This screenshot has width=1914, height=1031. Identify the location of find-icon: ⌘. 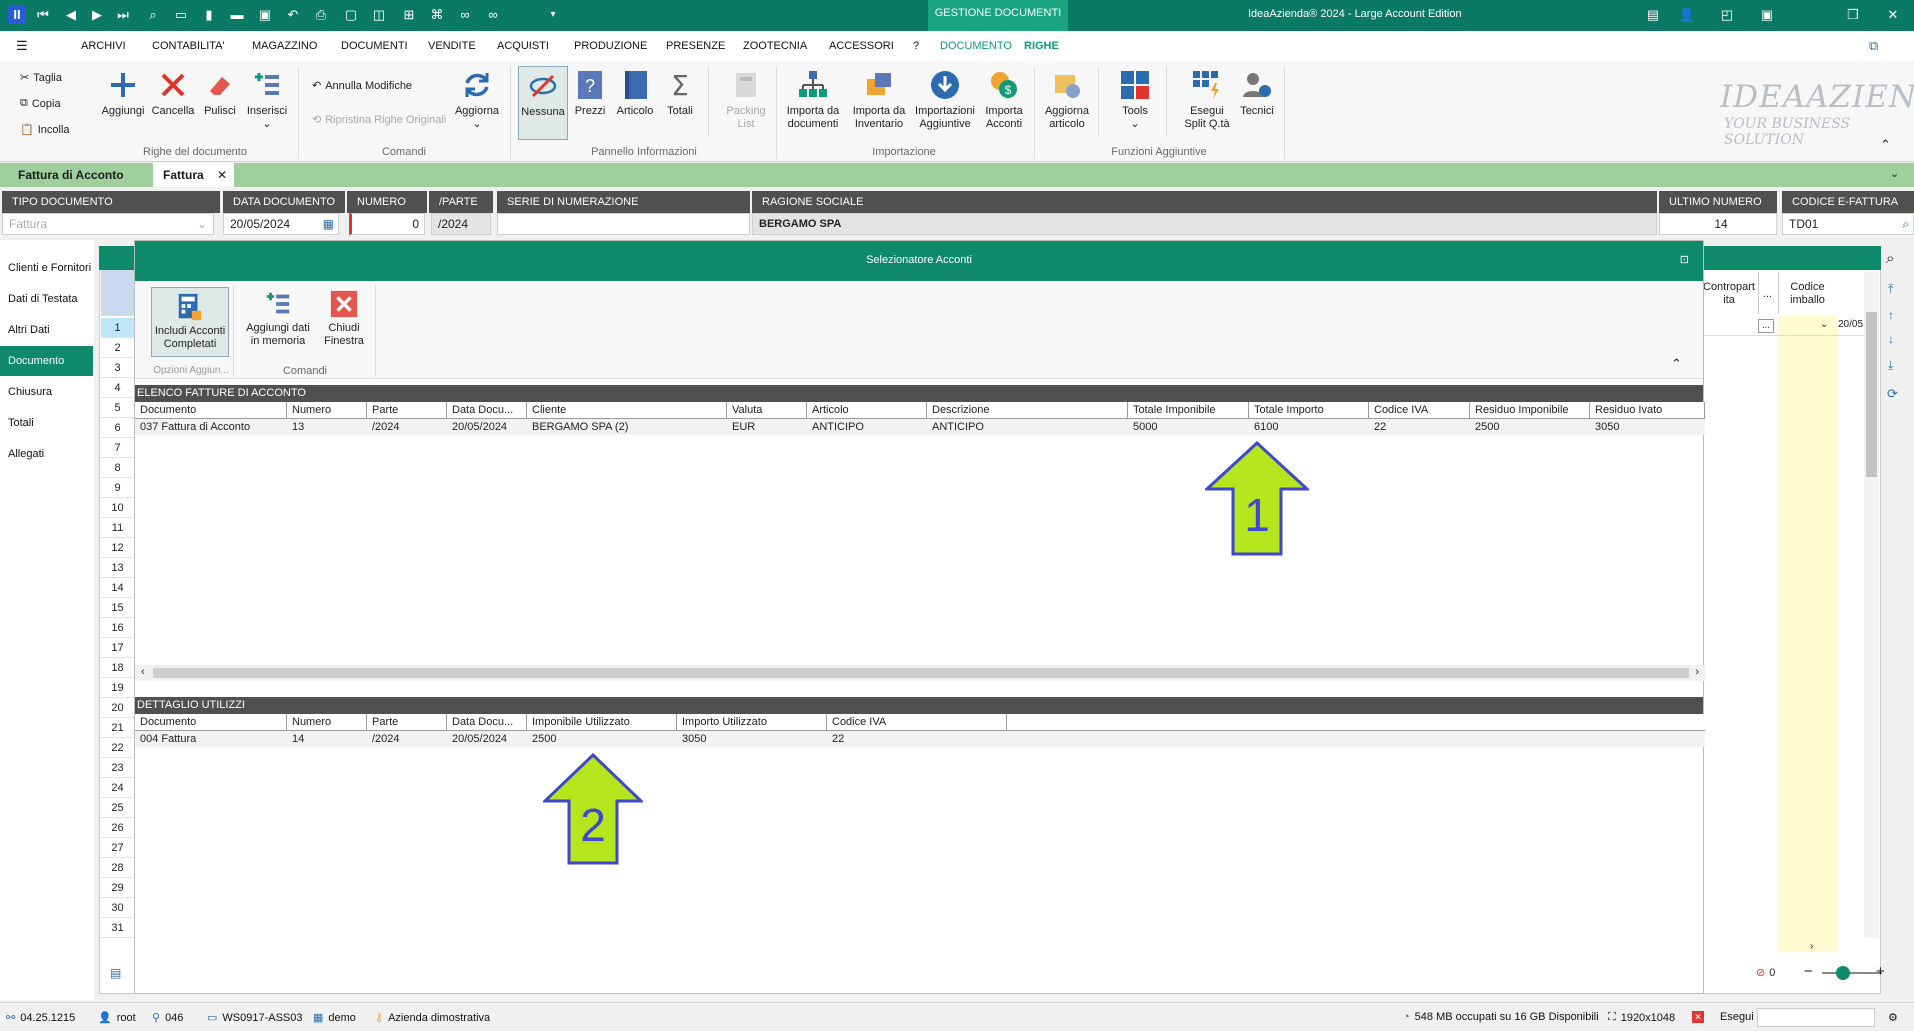
(437, 15).